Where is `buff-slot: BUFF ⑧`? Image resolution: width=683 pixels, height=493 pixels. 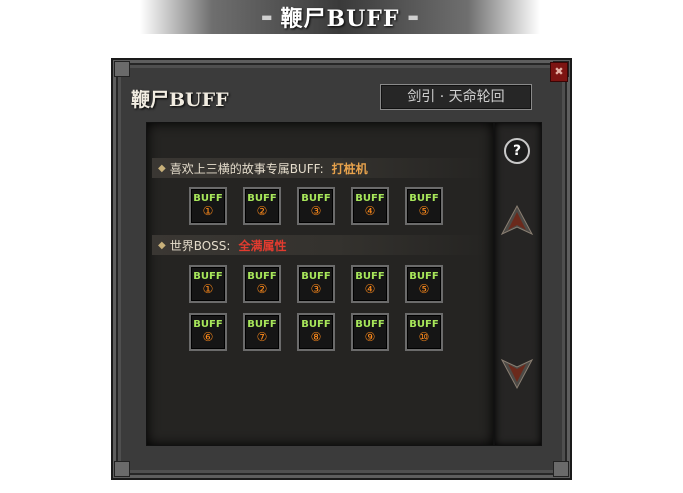
buff-slot: BUFF ⑧ is located at coordinates (316, 332).